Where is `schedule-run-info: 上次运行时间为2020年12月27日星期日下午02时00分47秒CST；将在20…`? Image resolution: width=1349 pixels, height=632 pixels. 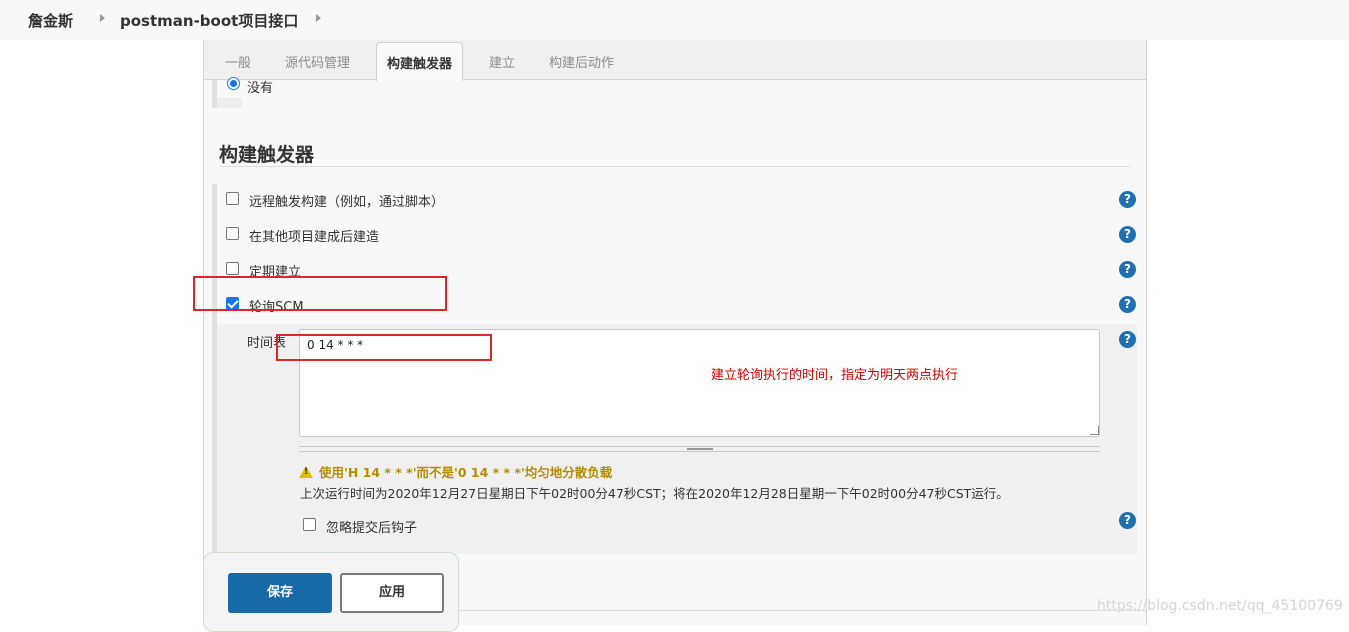 schedule-run-info: 上次运行时间为2020年12月27日星期日下午02时00分47秒CST；将在20… is located at coordinates (654, 493).